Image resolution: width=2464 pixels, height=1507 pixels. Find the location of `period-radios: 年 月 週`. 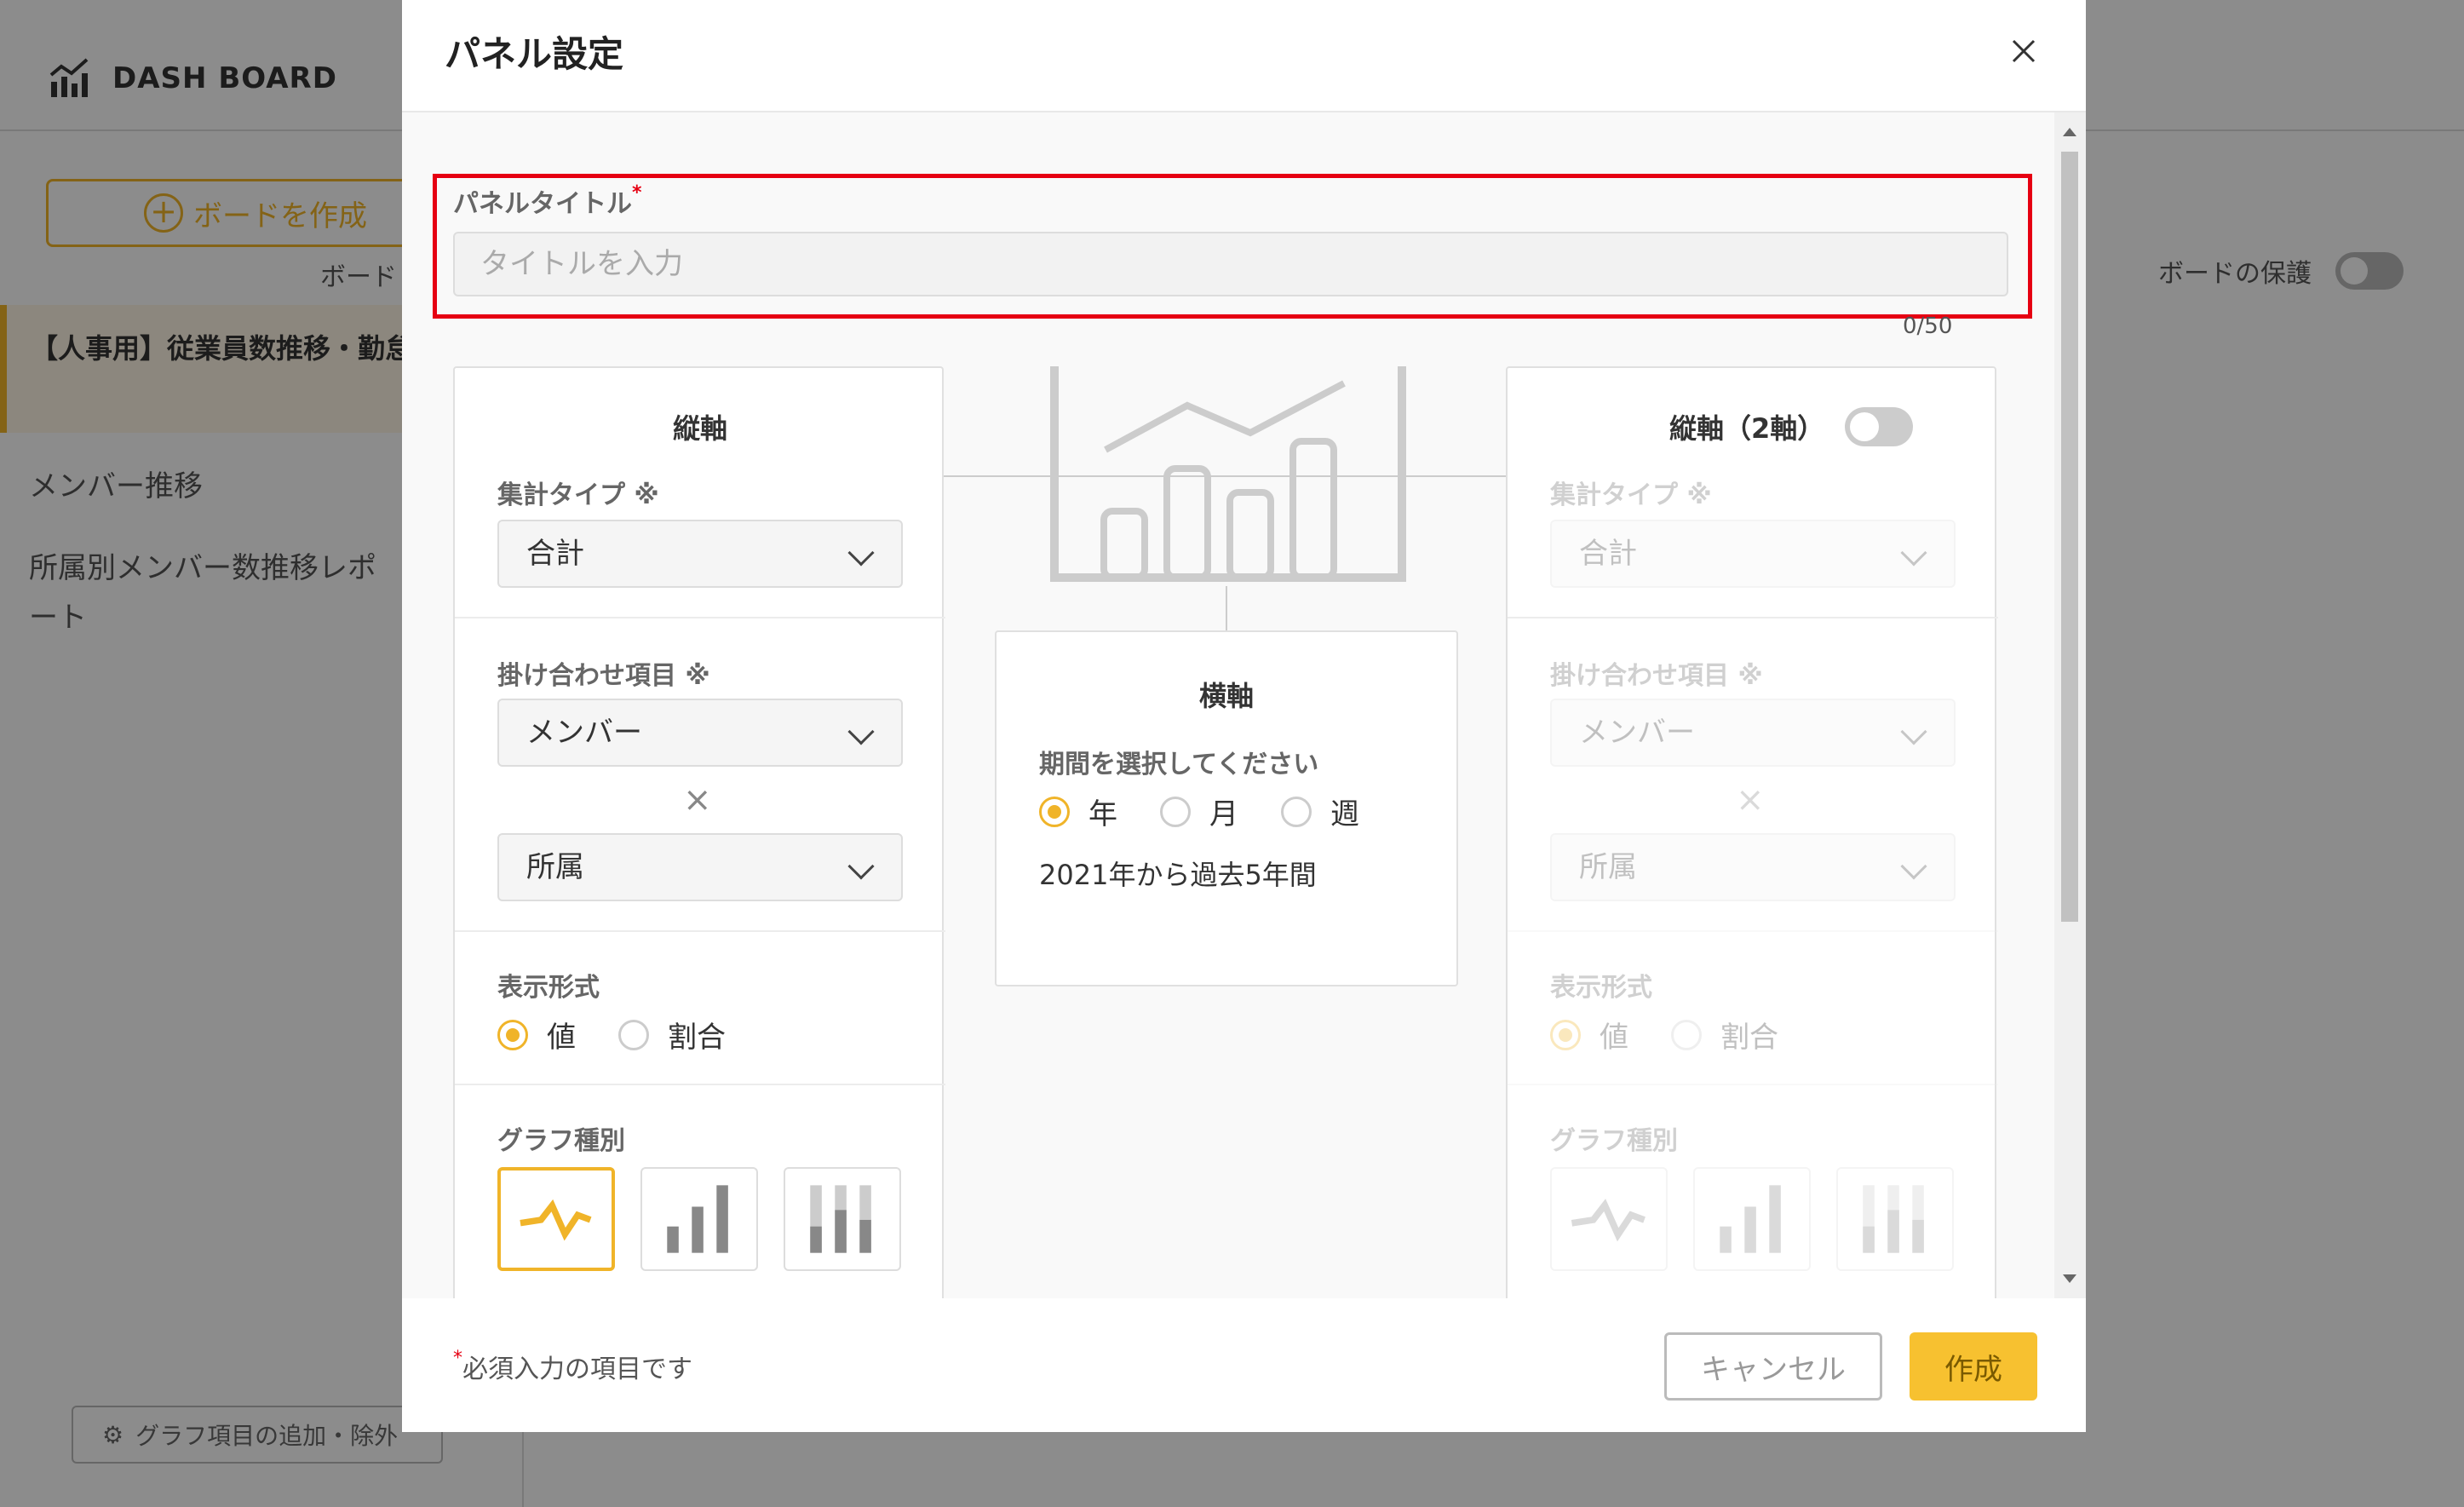

period-radios: 年 月 週 is located at coordinates (1220, 811).